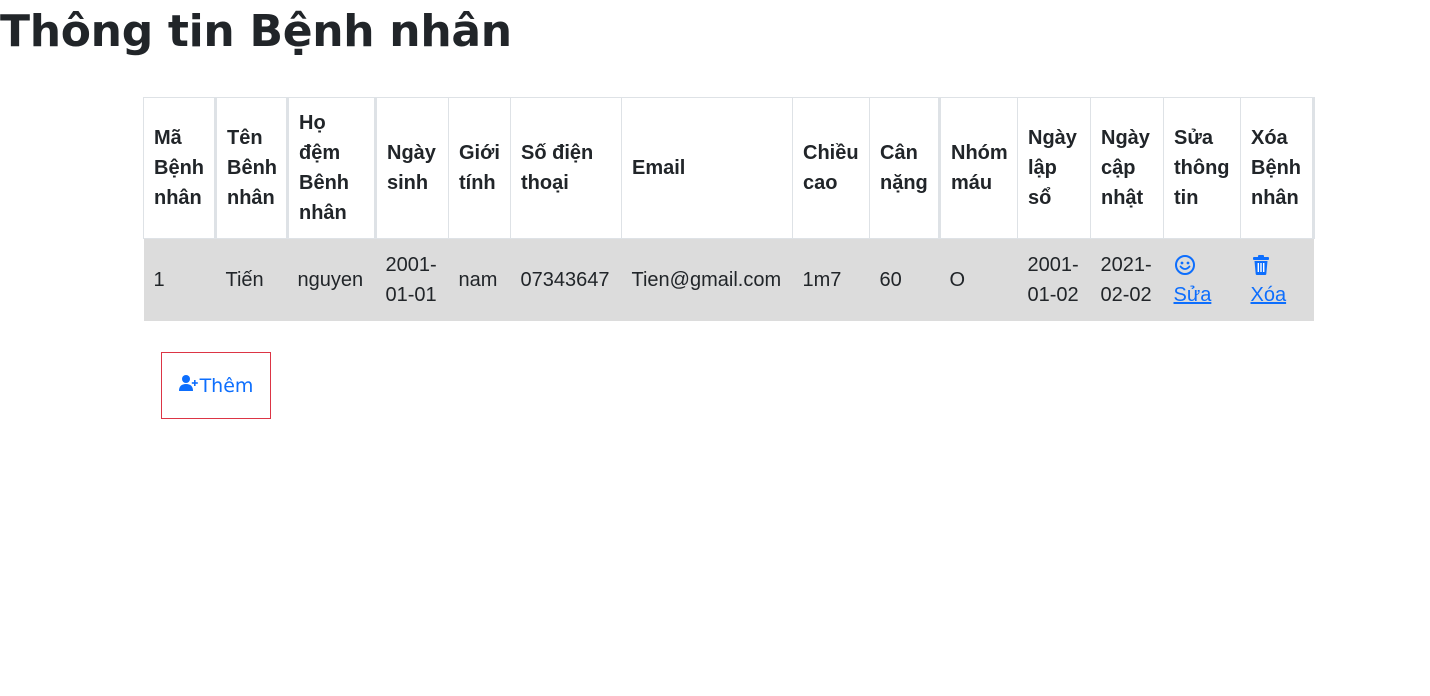  What do you see at coordinates (831, 279) in the screenshot?
I see `cell-height: 1m7` at bounding box center [831, 279].